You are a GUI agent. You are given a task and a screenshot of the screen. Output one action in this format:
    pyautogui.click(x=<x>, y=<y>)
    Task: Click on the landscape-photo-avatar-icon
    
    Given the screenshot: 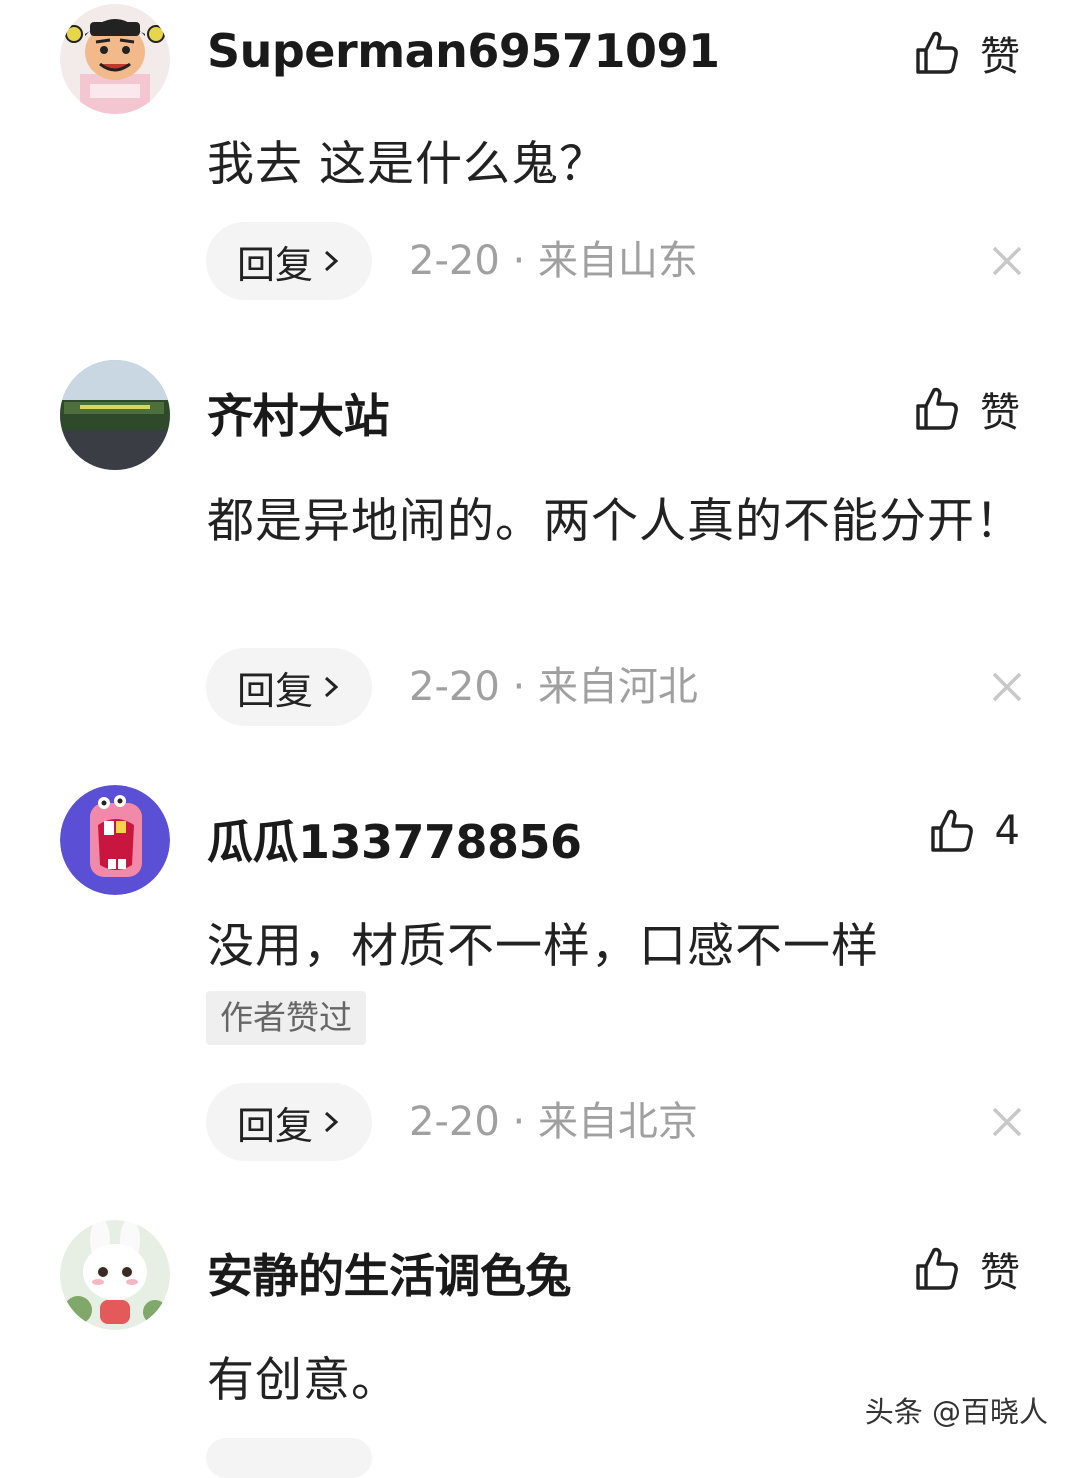 What is the action you would take?
    pyautogui.click(x=115, y=415)
    